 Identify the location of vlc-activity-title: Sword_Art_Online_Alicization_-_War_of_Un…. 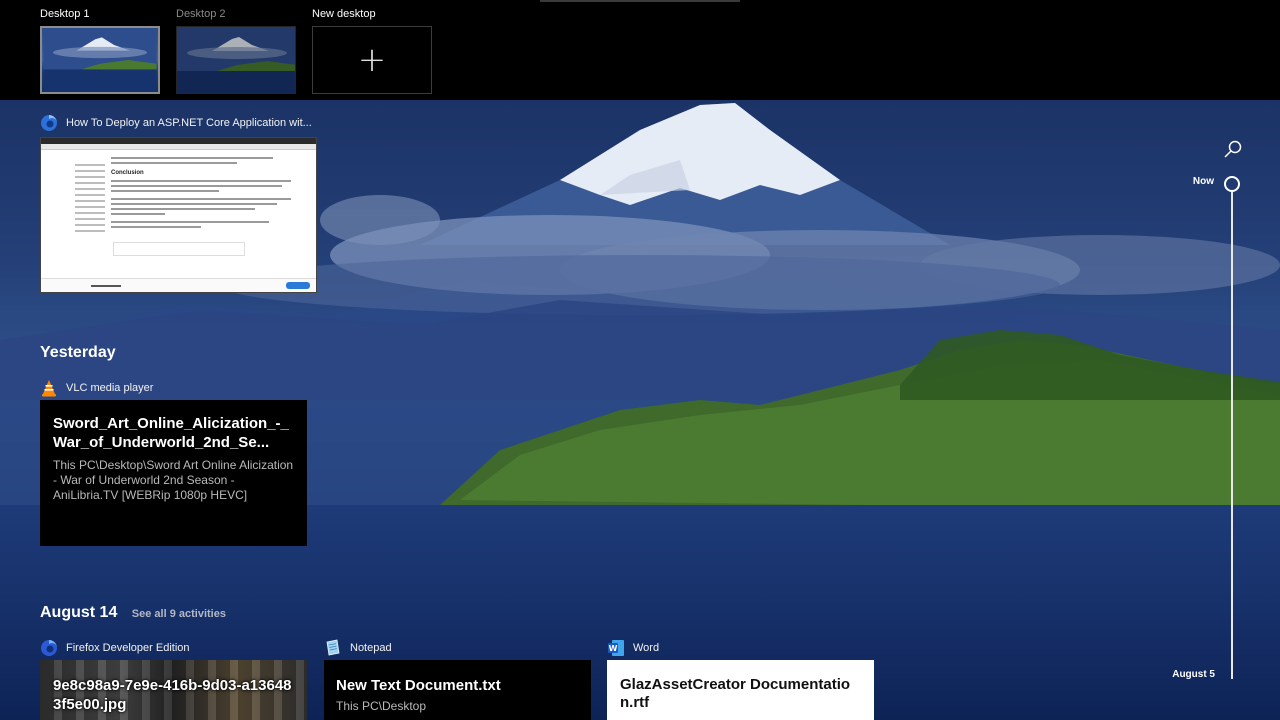
(171, 433).